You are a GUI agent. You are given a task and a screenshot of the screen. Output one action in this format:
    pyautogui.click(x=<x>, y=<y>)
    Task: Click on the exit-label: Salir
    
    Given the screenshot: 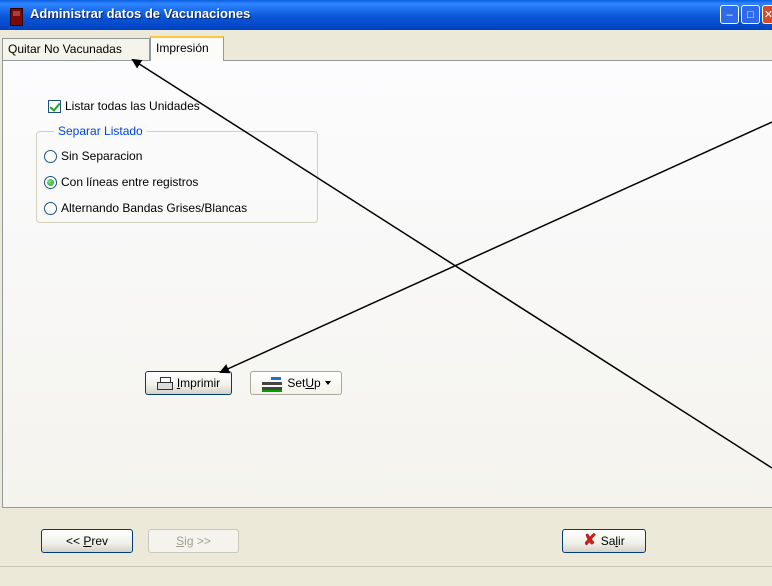 What is the action you would take?
    pyautogui.click(x=612, y=541)
    